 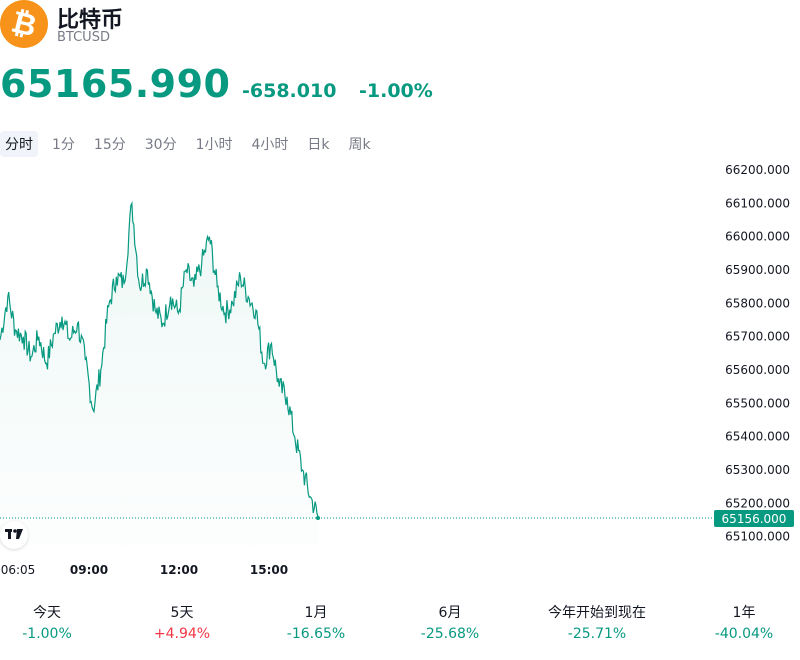 I want to click on performance-item: 1年 -40.04%, so click(x=739, y=622).